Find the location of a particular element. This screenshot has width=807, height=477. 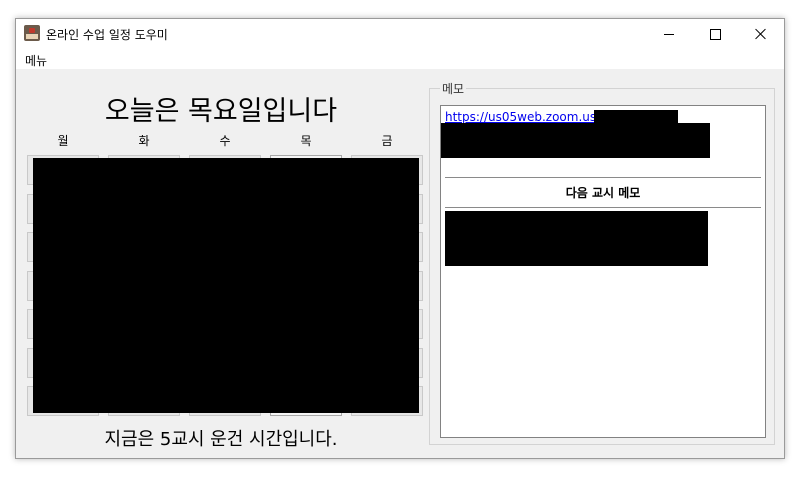

menu-bar: 메뉴 is located at coordinates (400, 59).